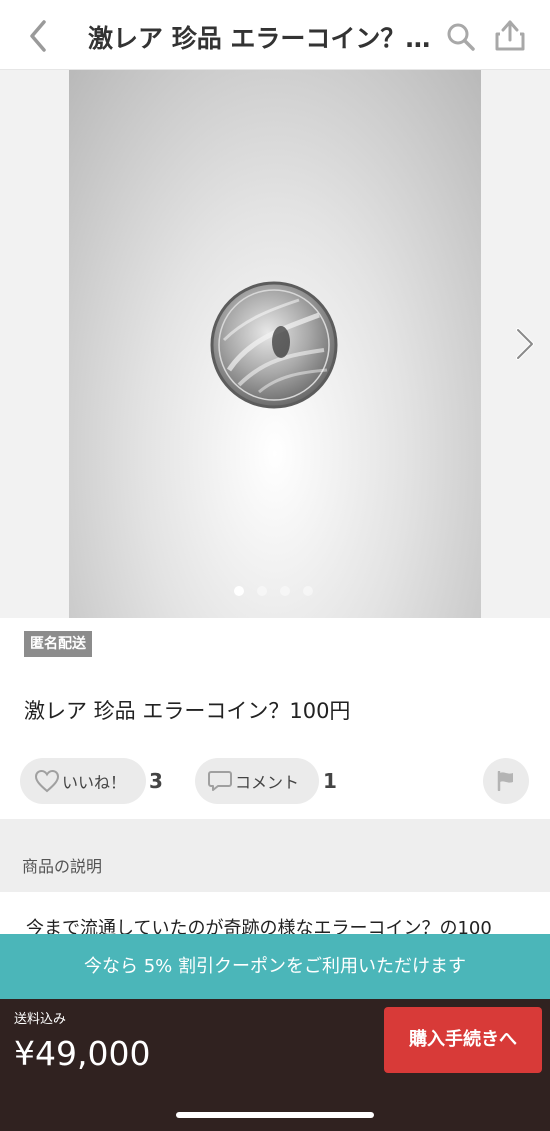 The width and height of the screenshot is (550, 1131). I want to click on comment-button: コメント, so click(257, 781).